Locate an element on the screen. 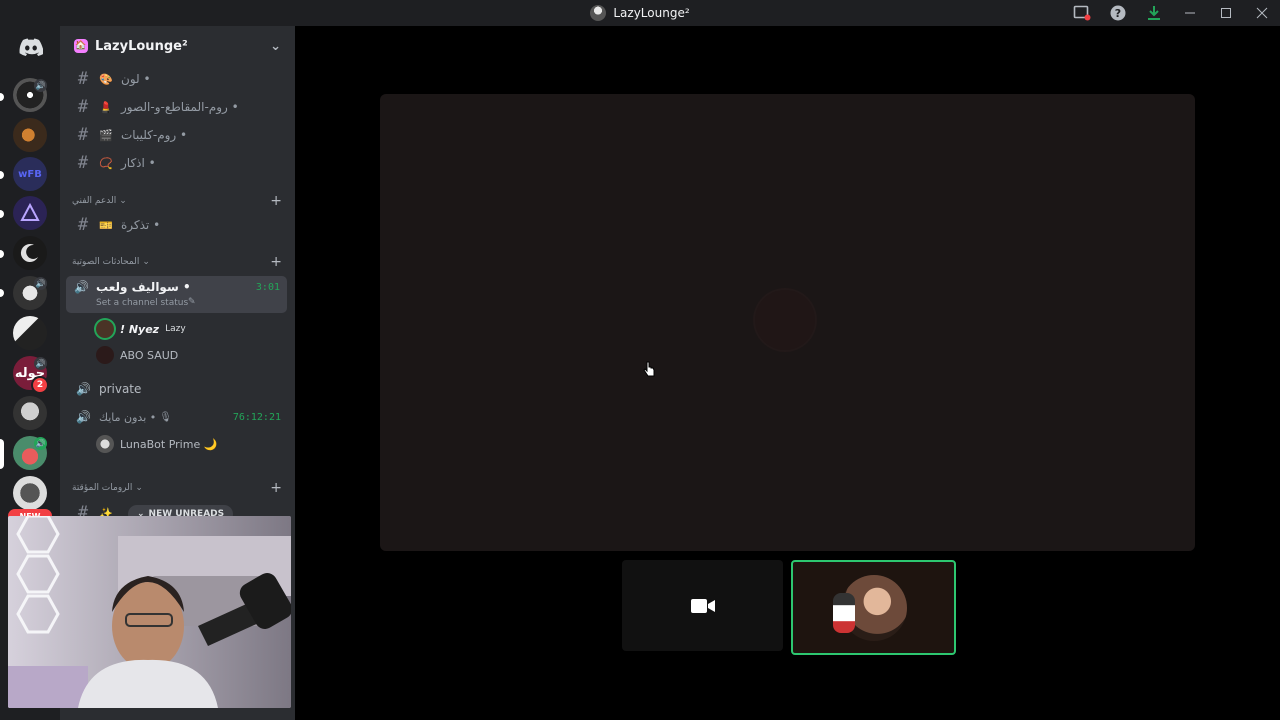 This screenshot has height=720, width=1280. voice-user: ! Nyez Lazy is located at coordinates (141, 329).